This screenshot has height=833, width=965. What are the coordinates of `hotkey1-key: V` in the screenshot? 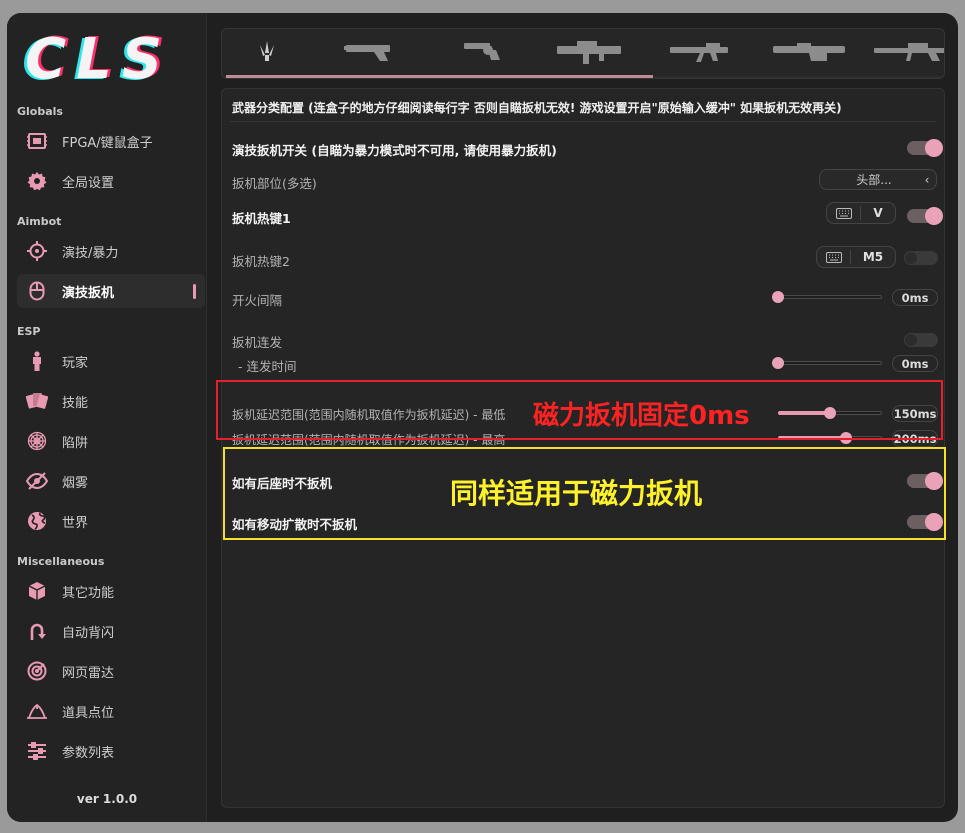 It's located at (878, 213).